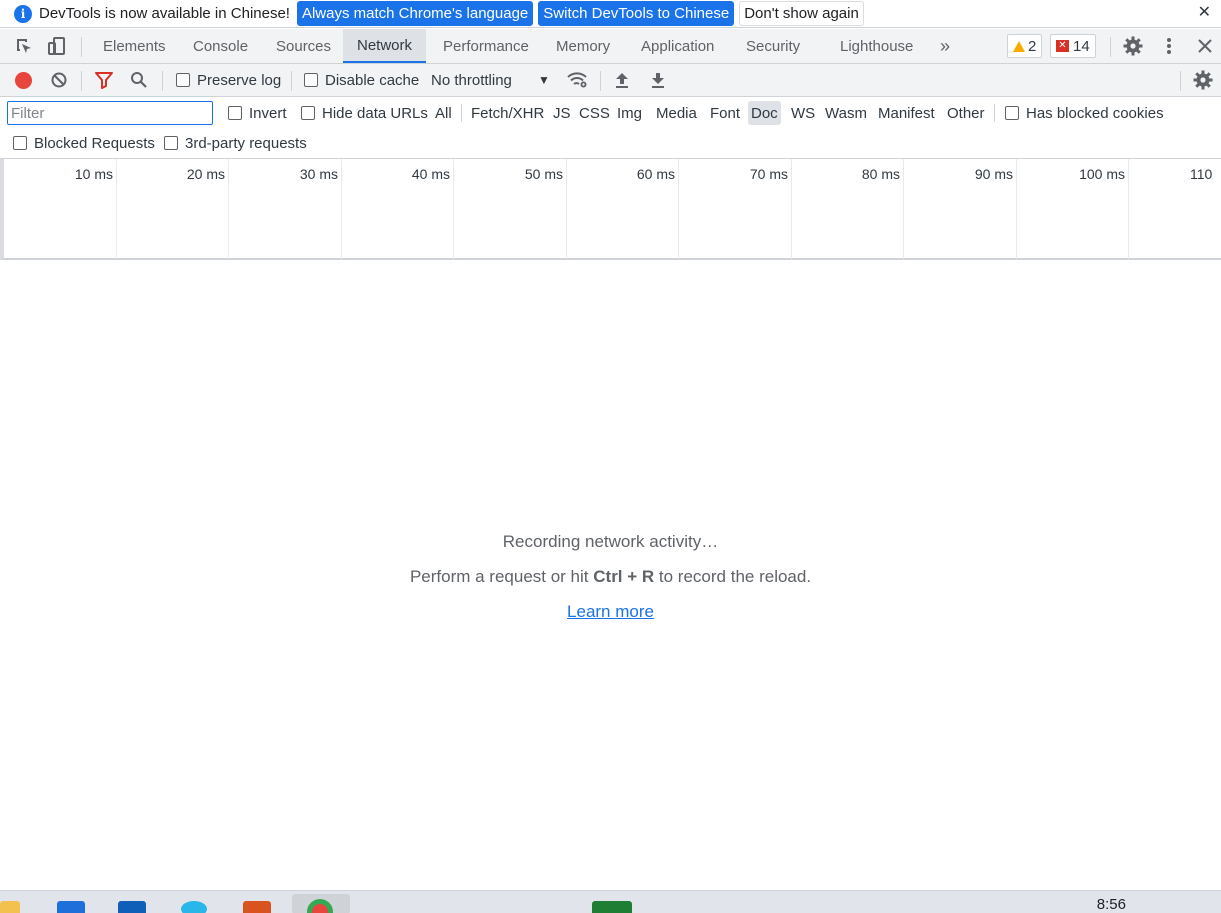 The height and width of the screenshot is (913, 1221). I want to click on tab-memory: Memory, so click(583, 46).